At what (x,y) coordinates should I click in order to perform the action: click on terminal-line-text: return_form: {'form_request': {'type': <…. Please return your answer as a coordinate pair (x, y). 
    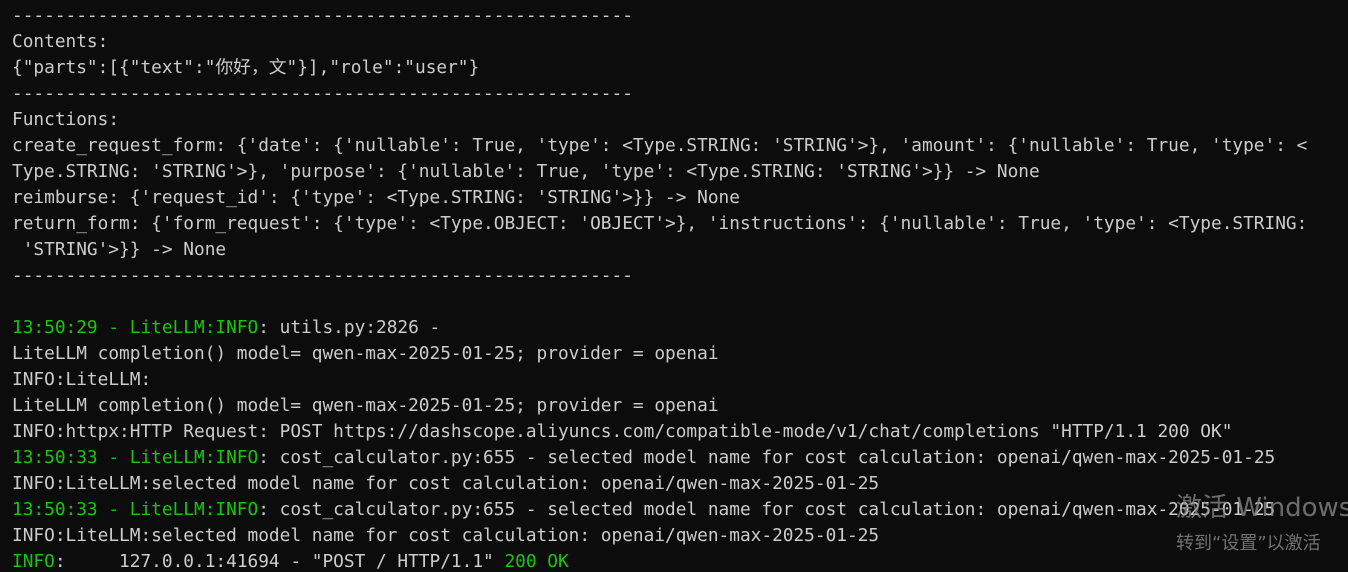
    Looking at the image, I should click on (660, 223).